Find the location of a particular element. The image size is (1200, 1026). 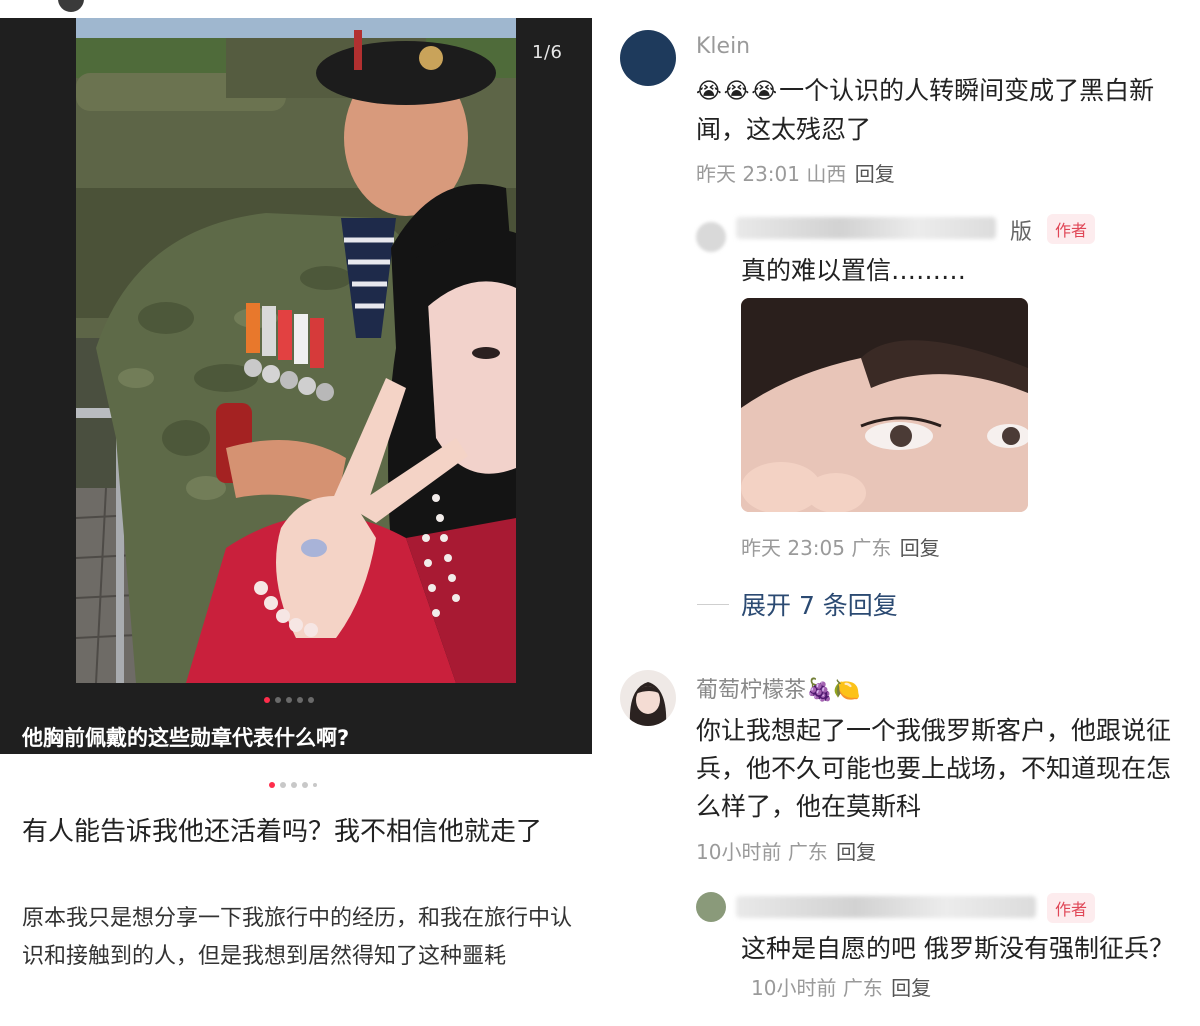

comment-meta: 昨天 23:01 山西 回复 is located at coordinates (795, 172).